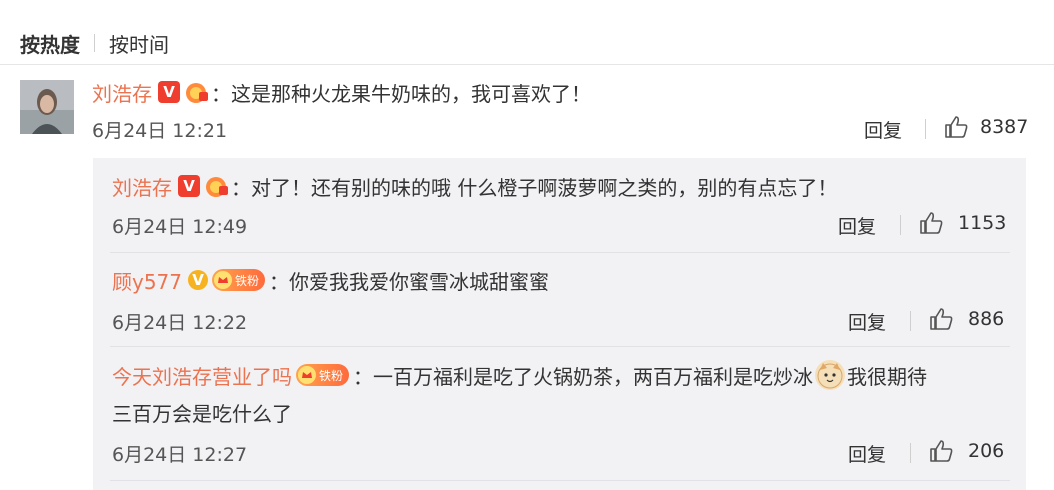 The width and height of the screenshot is (1054, 490). I want to click on avatar-image, so click(47, 107).